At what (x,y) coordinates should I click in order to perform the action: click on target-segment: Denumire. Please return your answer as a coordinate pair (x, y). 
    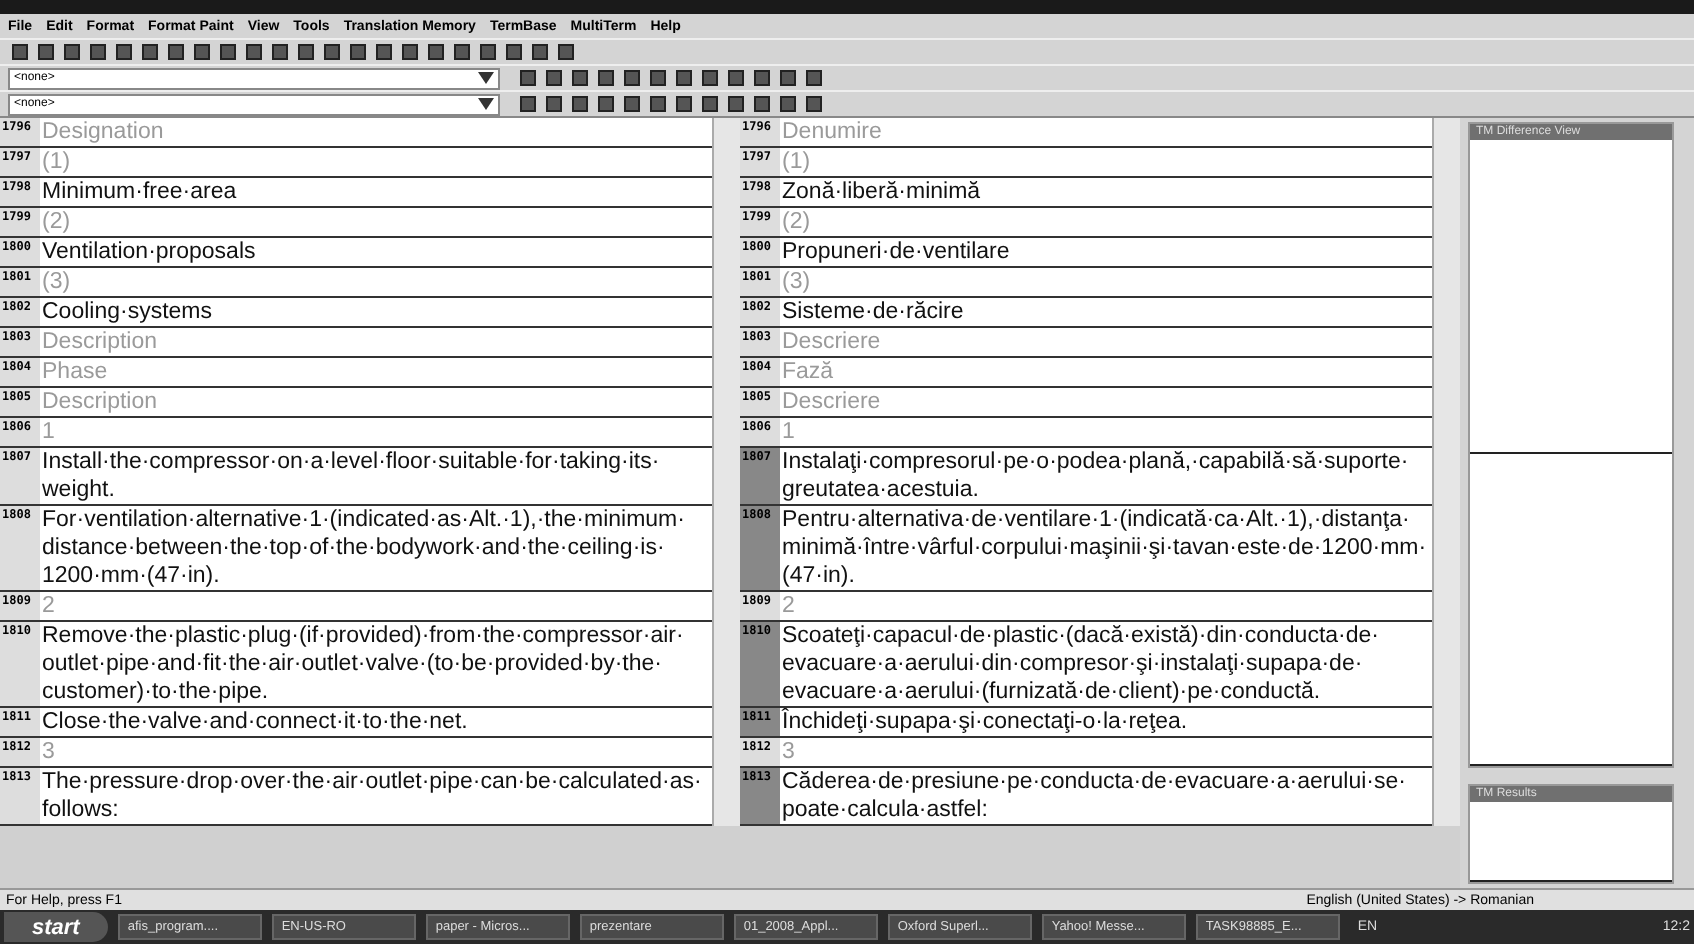
    Looking at the image, I should click on (1106, 133).